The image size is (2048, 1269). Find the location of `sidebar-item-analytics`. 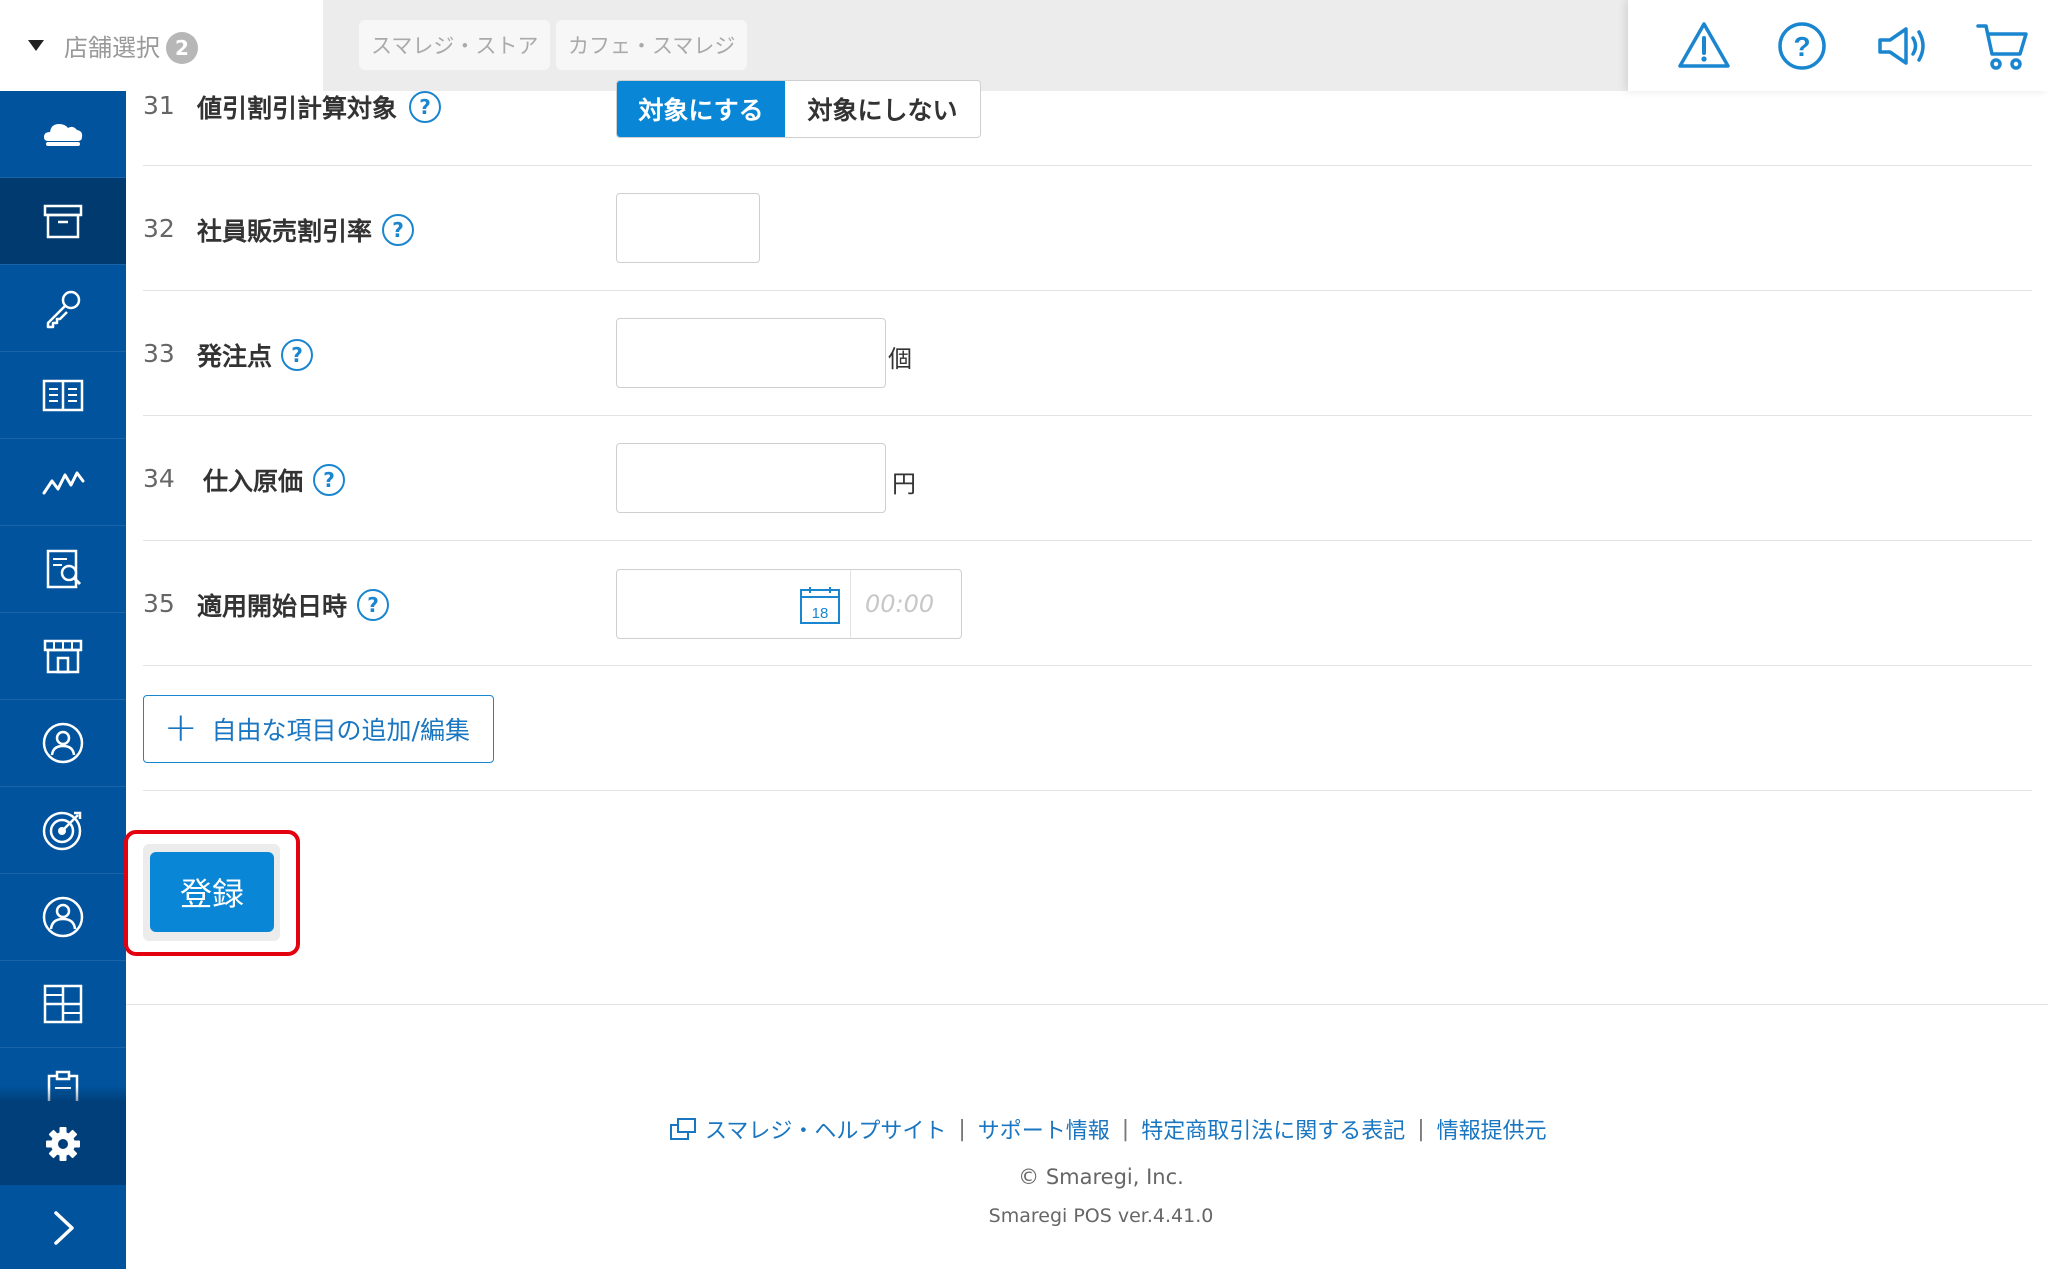

sidebar-item-analytics is located at coordinates (63, 482).